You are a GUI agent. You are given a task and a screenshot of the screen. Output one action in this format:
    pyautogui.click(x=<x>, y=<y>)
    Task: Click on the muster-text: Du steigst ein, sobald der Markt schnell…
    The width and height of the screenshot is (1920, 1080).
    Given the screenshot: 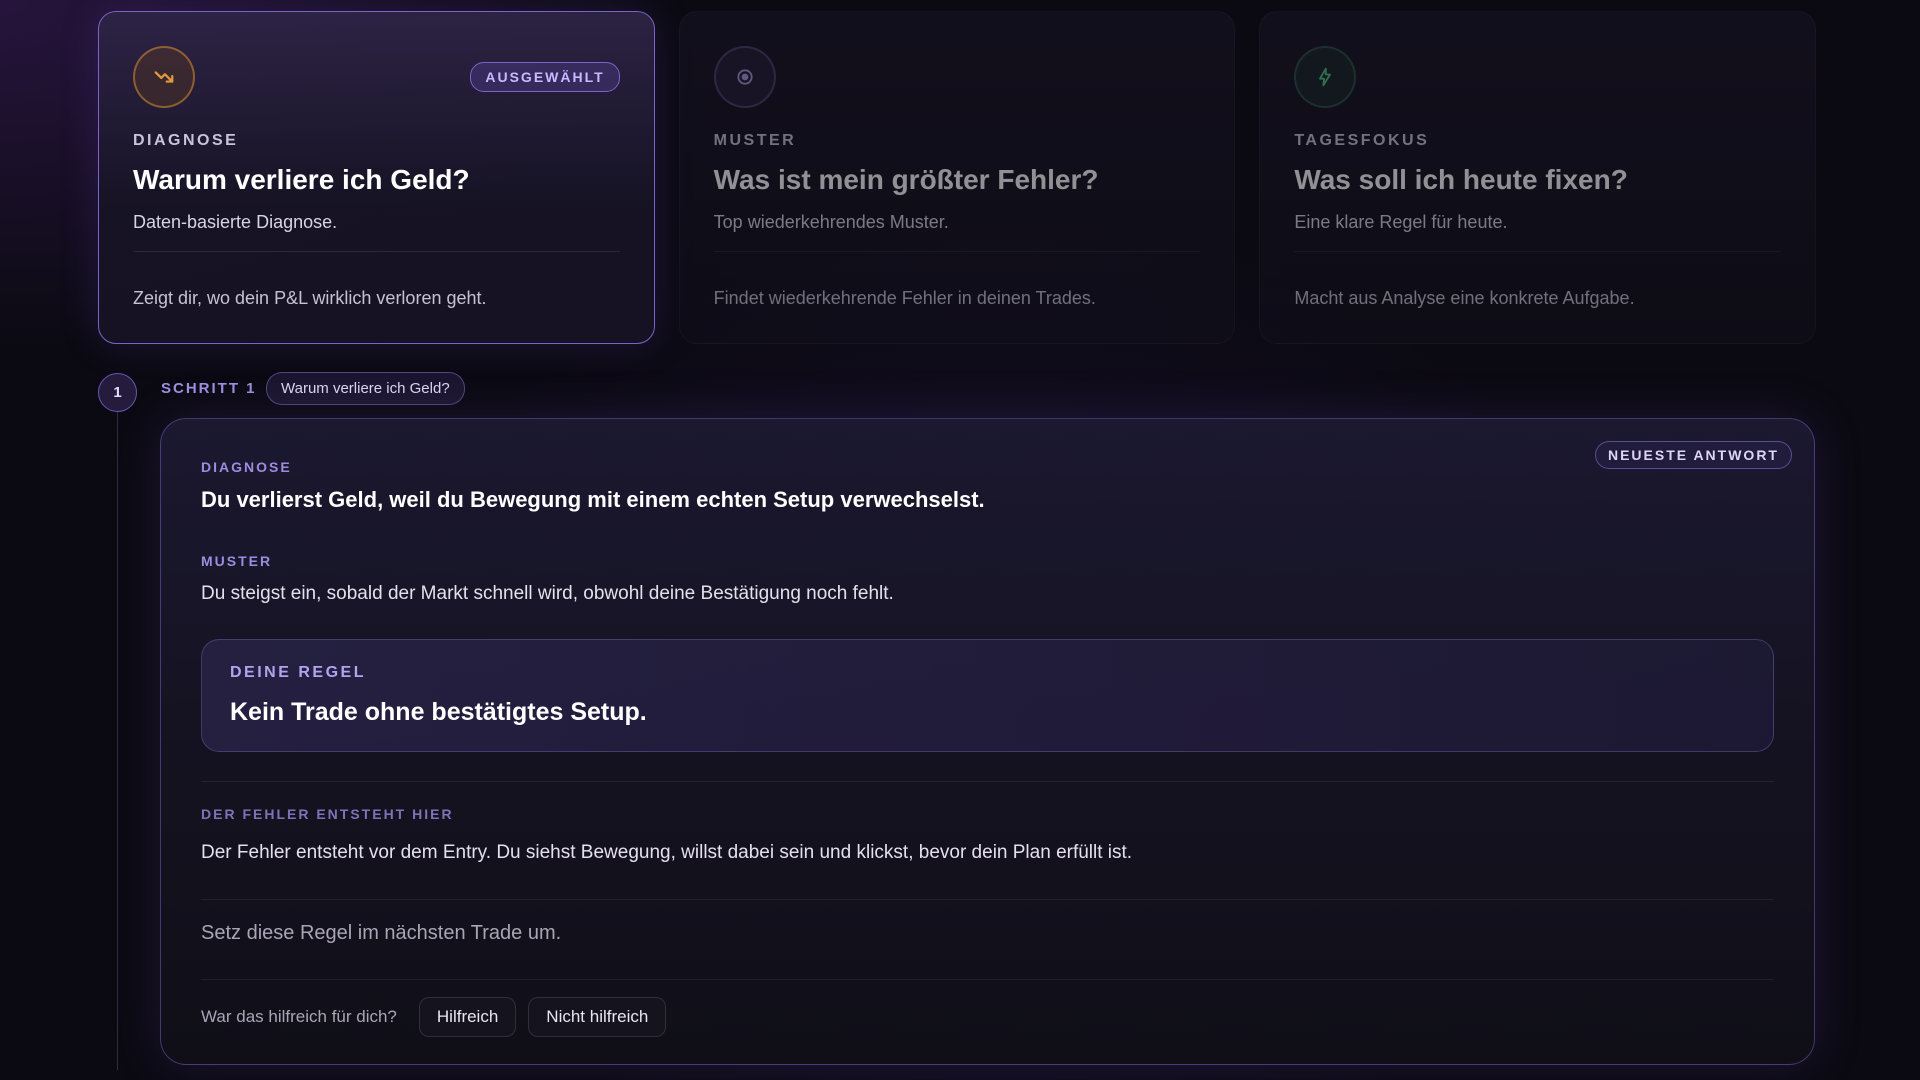 What is the action you would take?
    pyautogui.click(x=547, y=593)
    